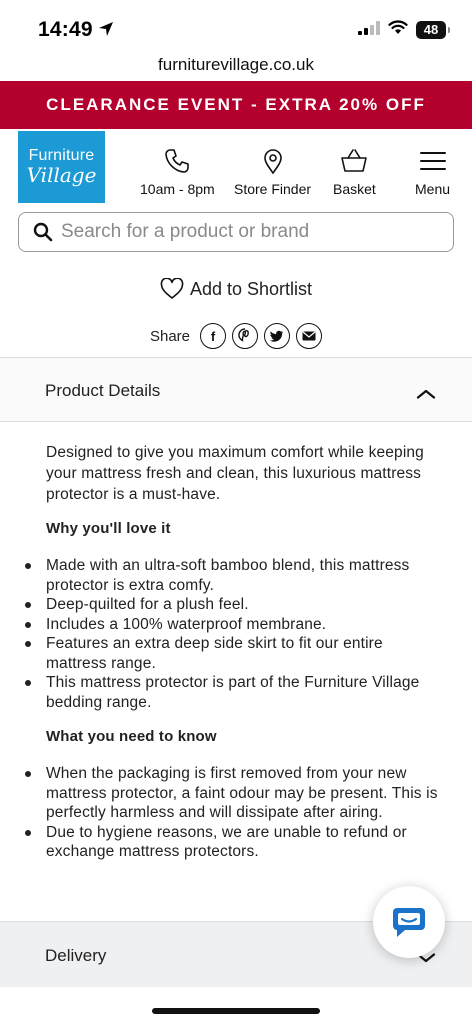 This screenshot has width=472, height=1024. I want to click on furniture-village-logo: Furniture Village, so click(61, 167).